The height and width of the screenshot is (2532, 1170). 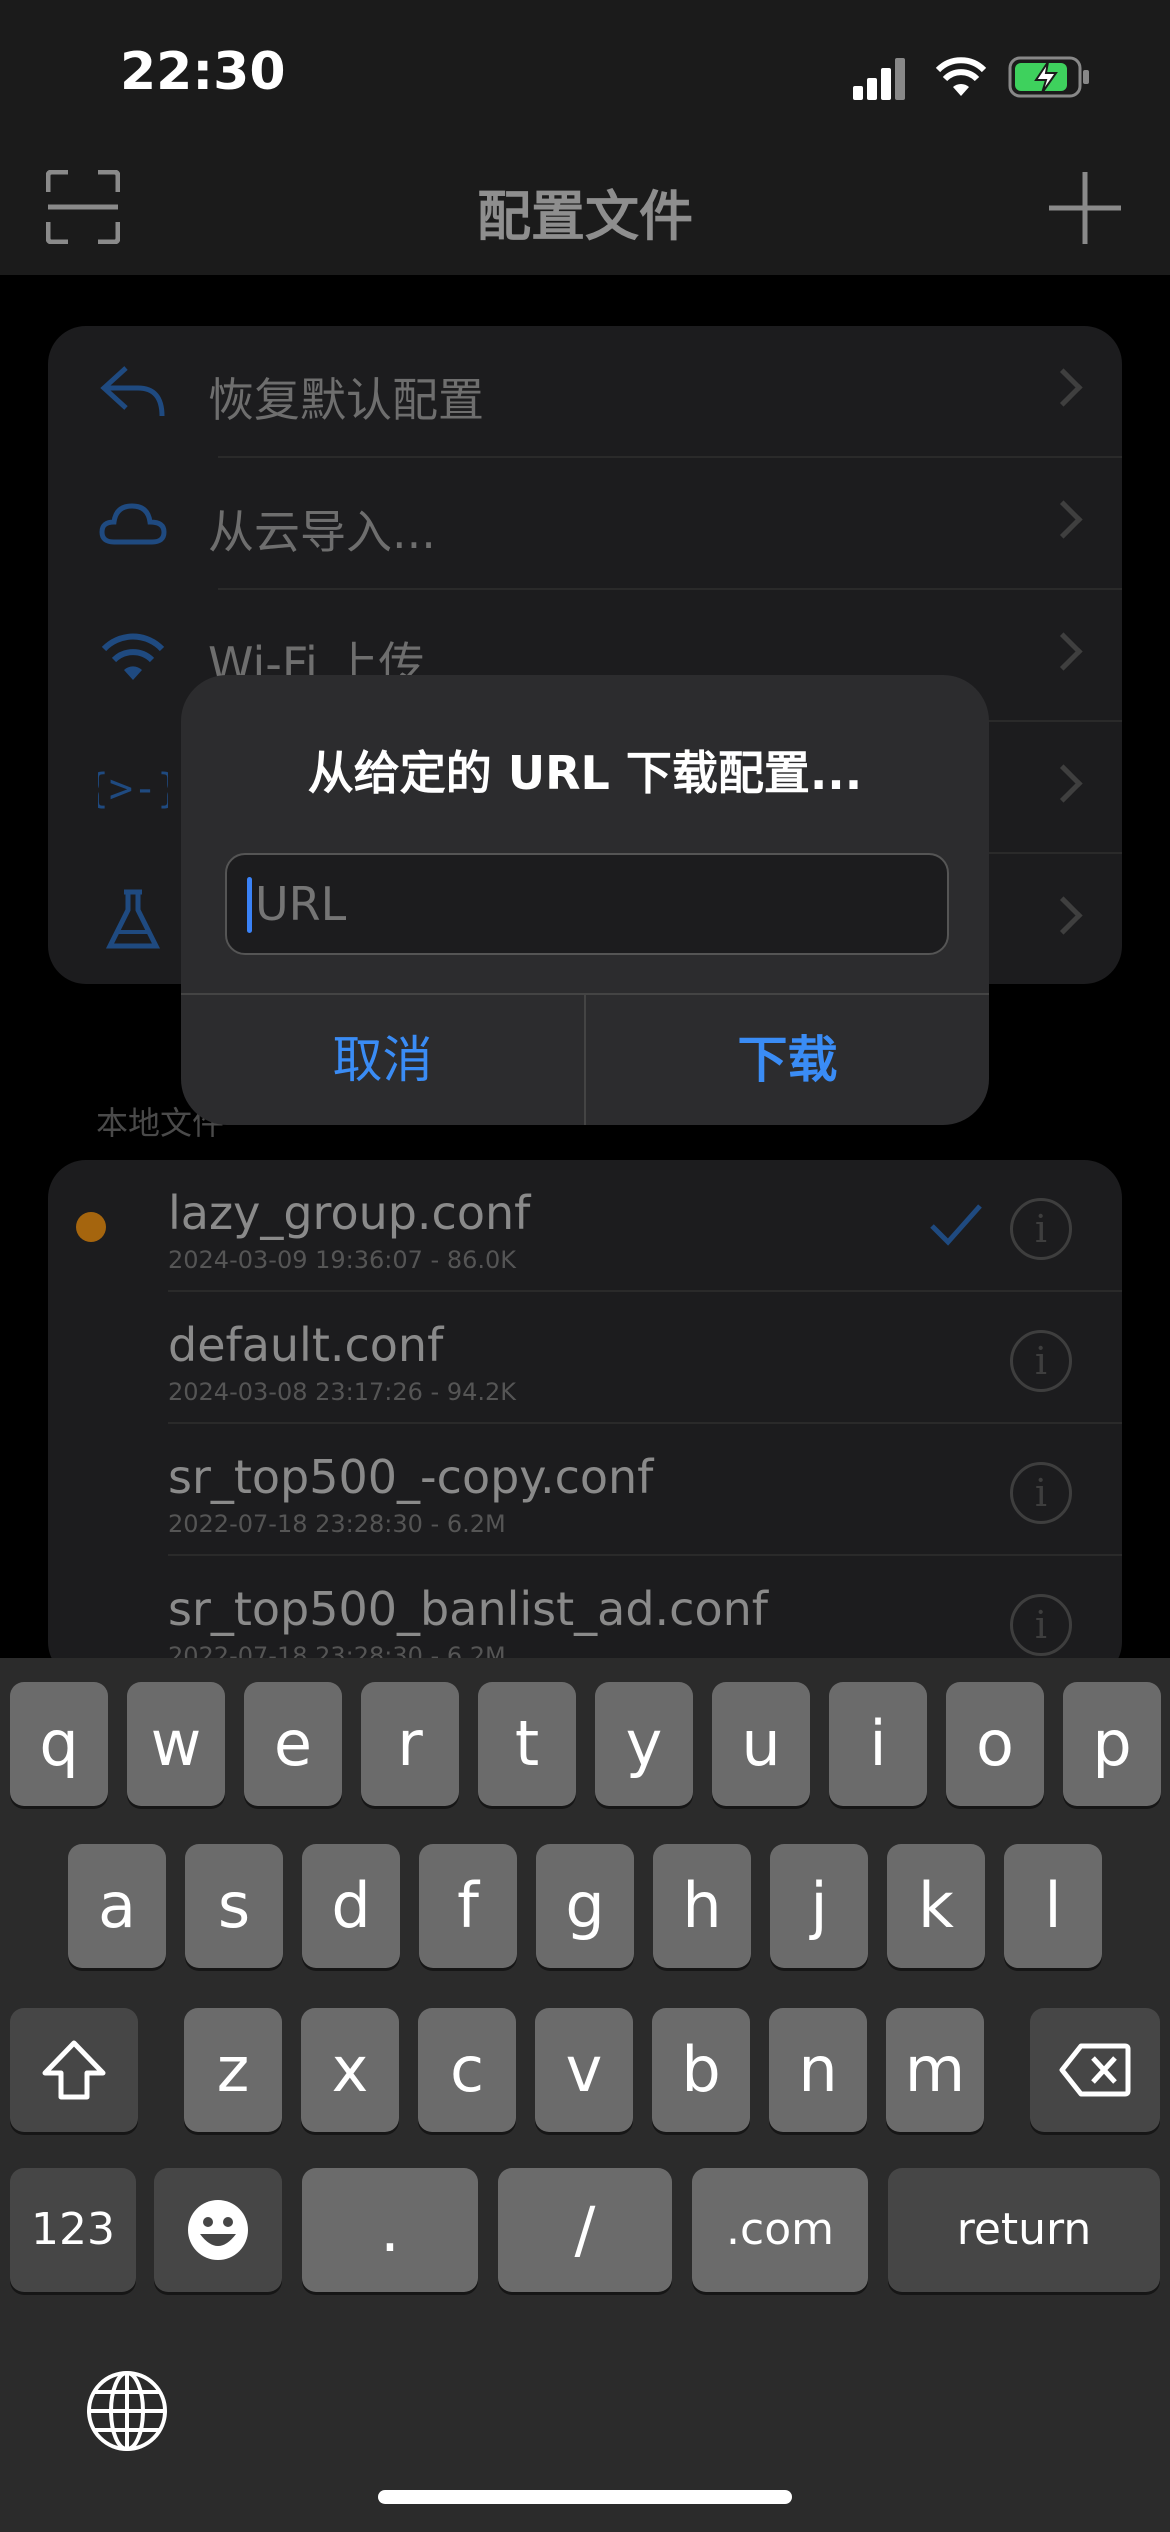 I want to click on checkmark-icon, so click(x=956, y=1225).